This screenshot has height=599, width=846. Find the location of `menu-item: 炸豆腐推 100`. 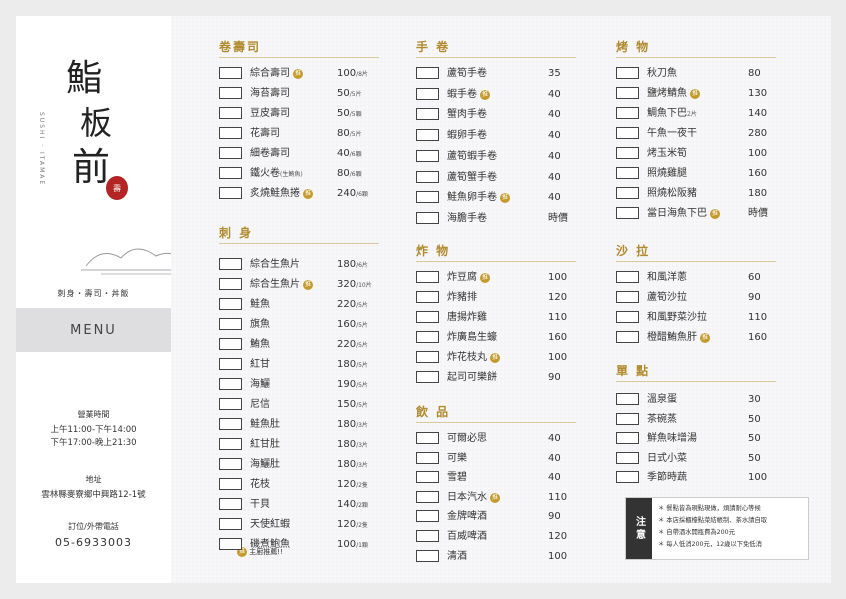

menu-item: 炸豆腐推 100 is located at coordinates (496, 278).